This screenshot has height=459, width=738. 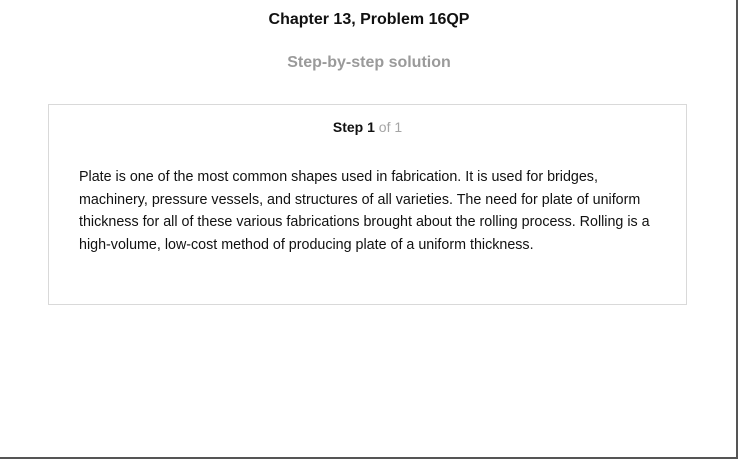 I want to click on step-header: Step 1 of 1, so click(x=367, y=127).